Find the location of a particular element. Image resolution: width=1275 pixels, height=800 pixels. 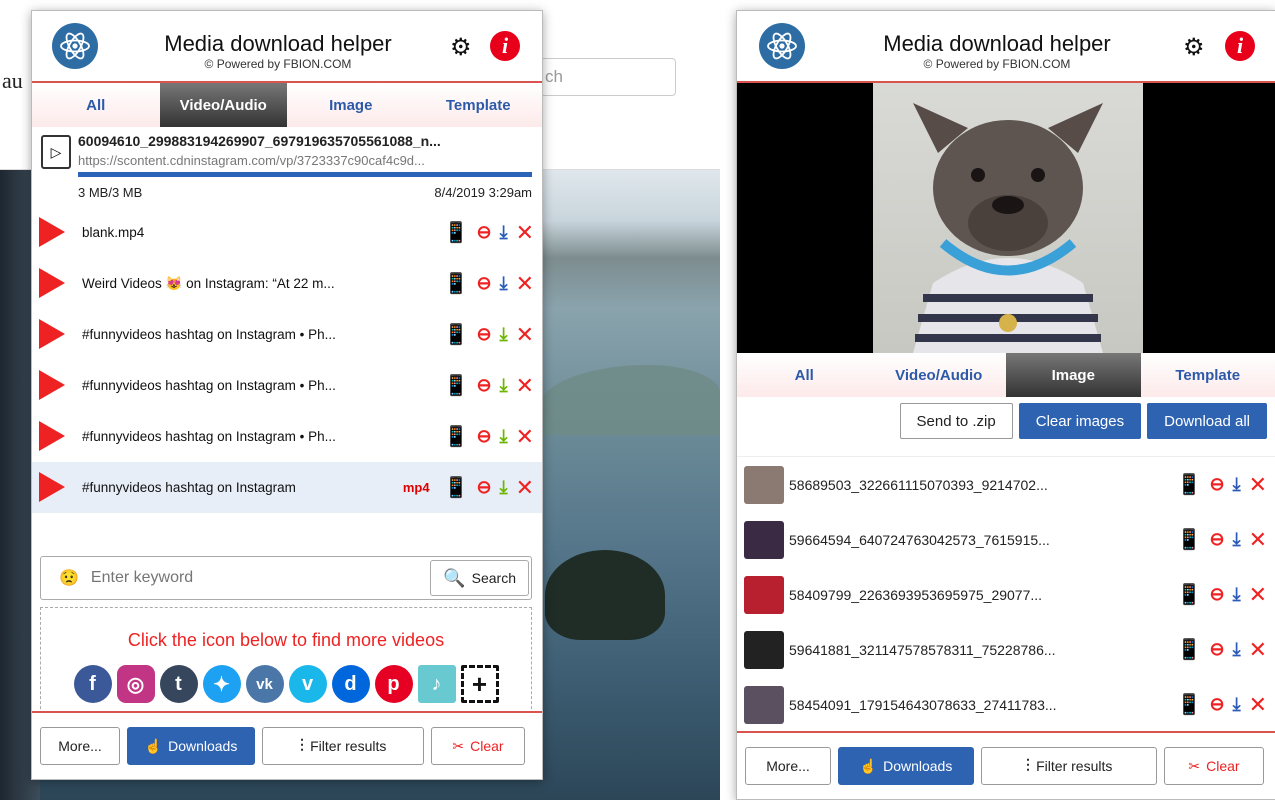

dailymotion-icon: d is located at coordinates (350, 684).